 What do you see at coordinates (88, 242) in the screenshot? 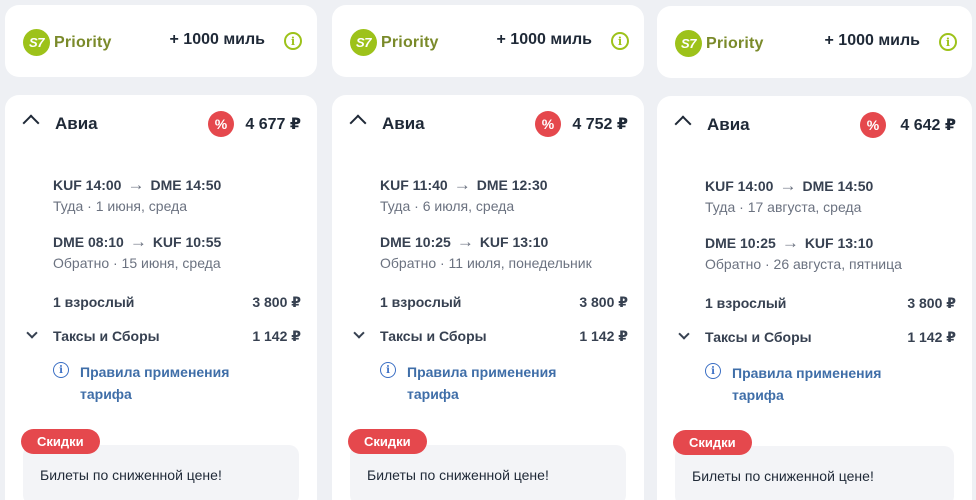
I see `departure: DME 08:10` at bounding box center [88, 242].